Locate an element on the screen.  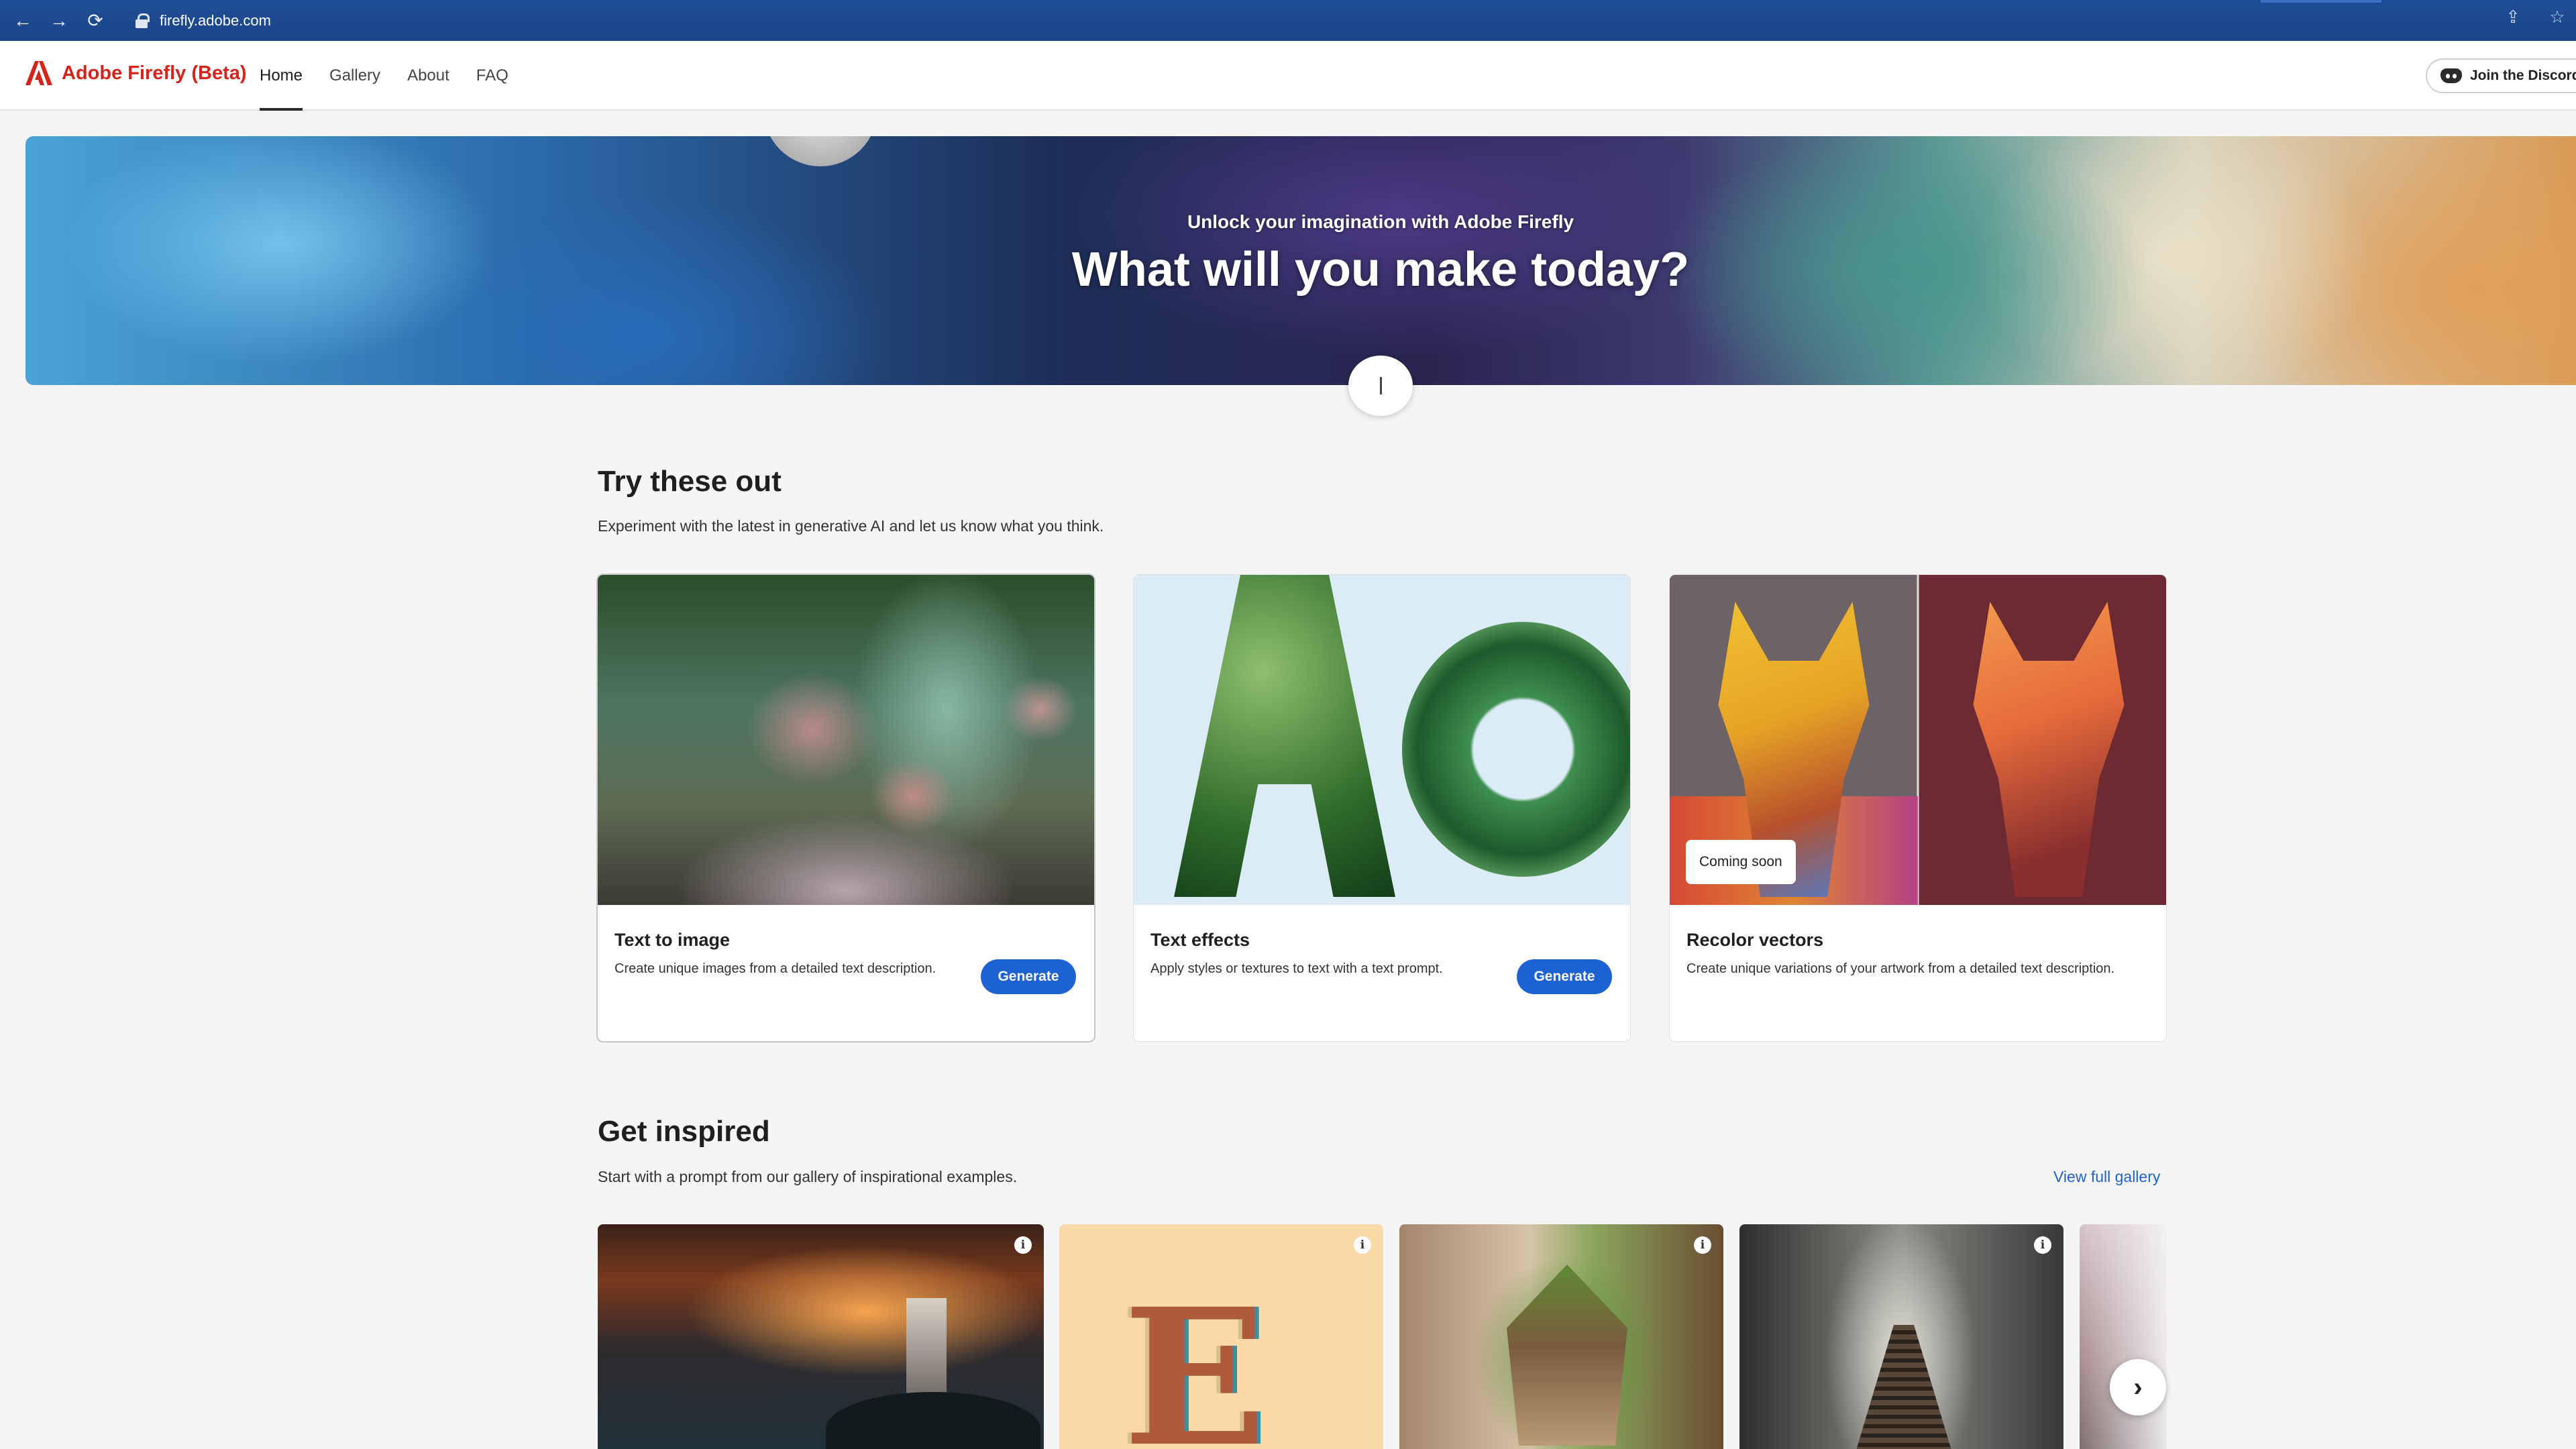
vector-dog-orange is located at coordinates (2049, 749).